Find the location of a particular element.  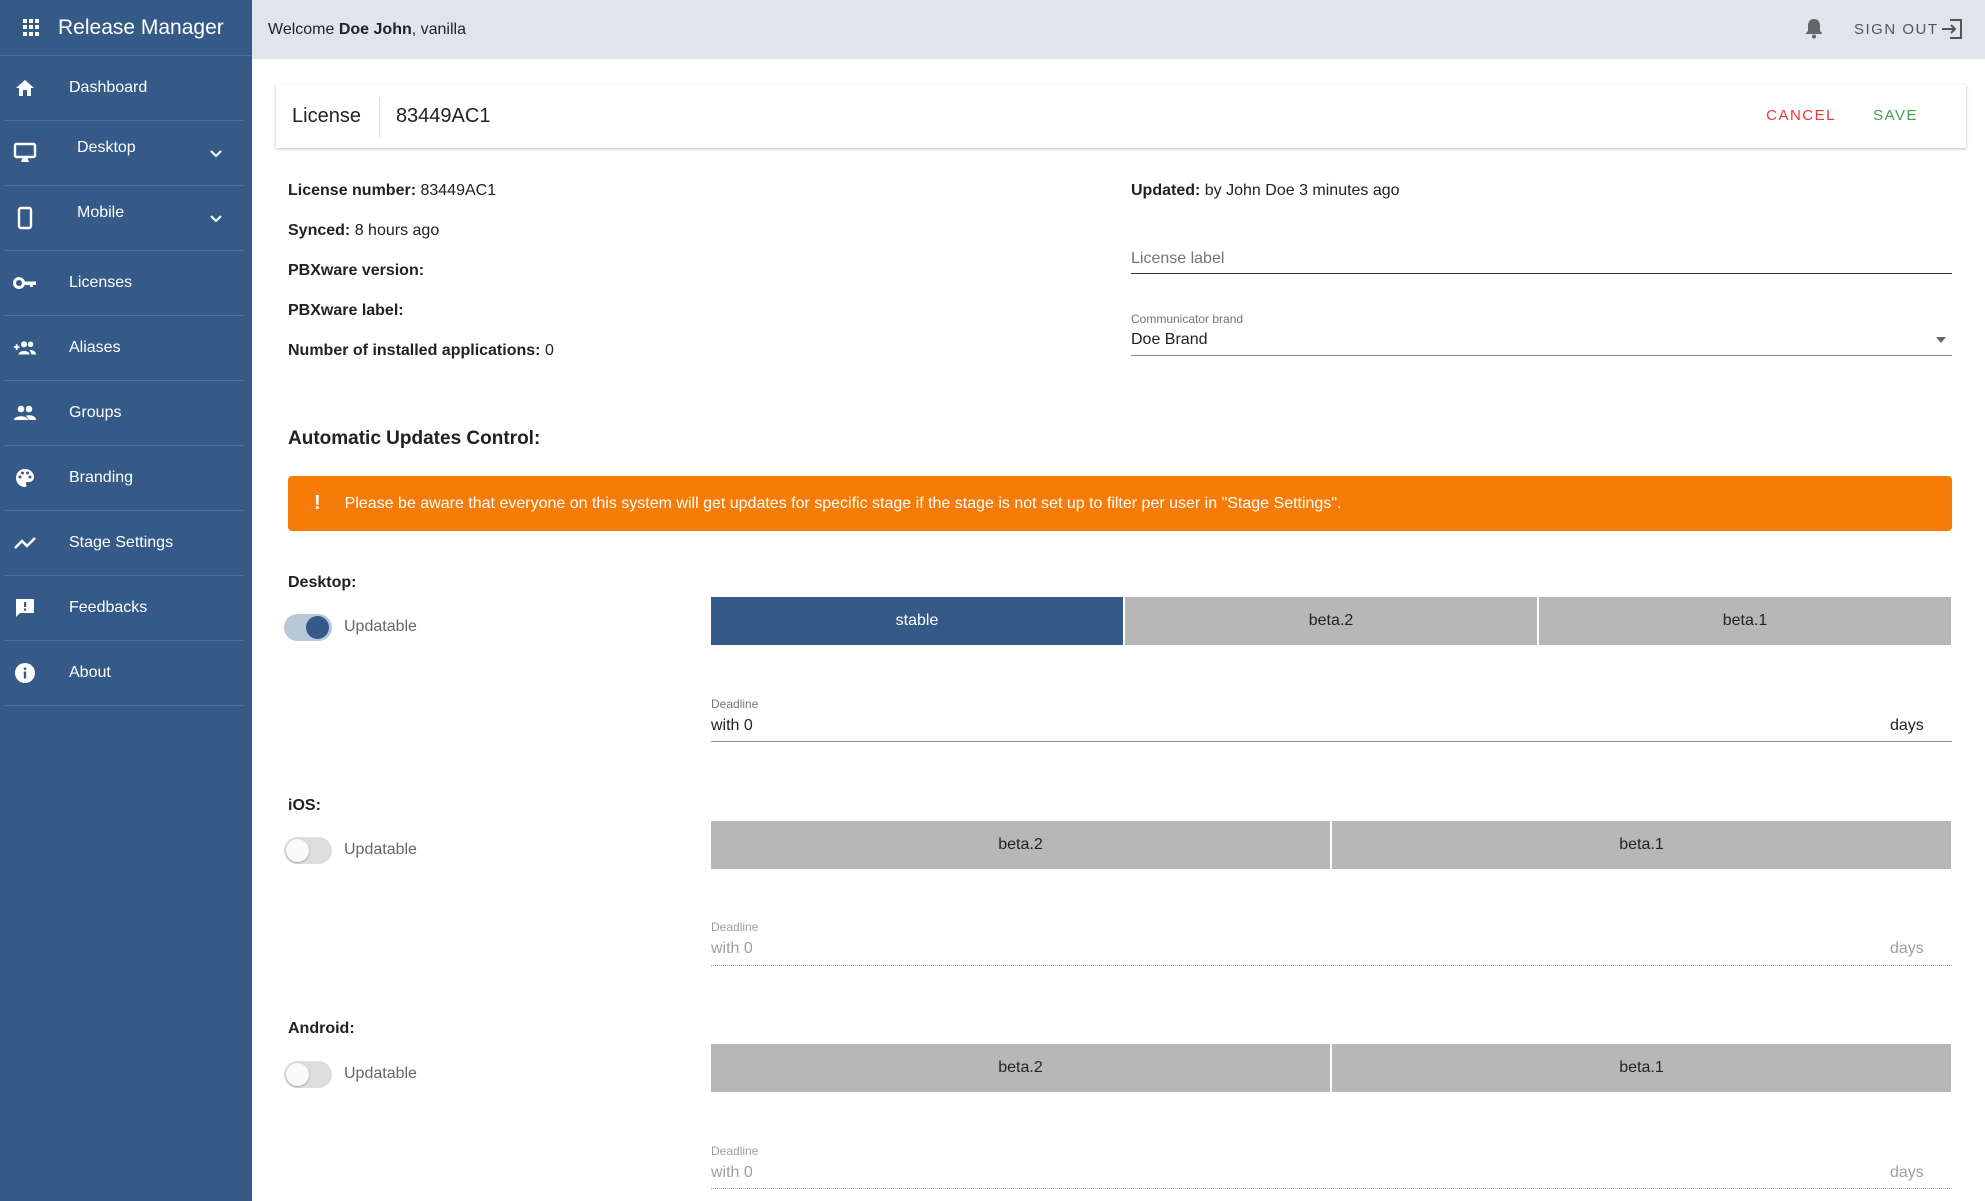

app-brand: Release Manager is located at coordinates (126, 28).